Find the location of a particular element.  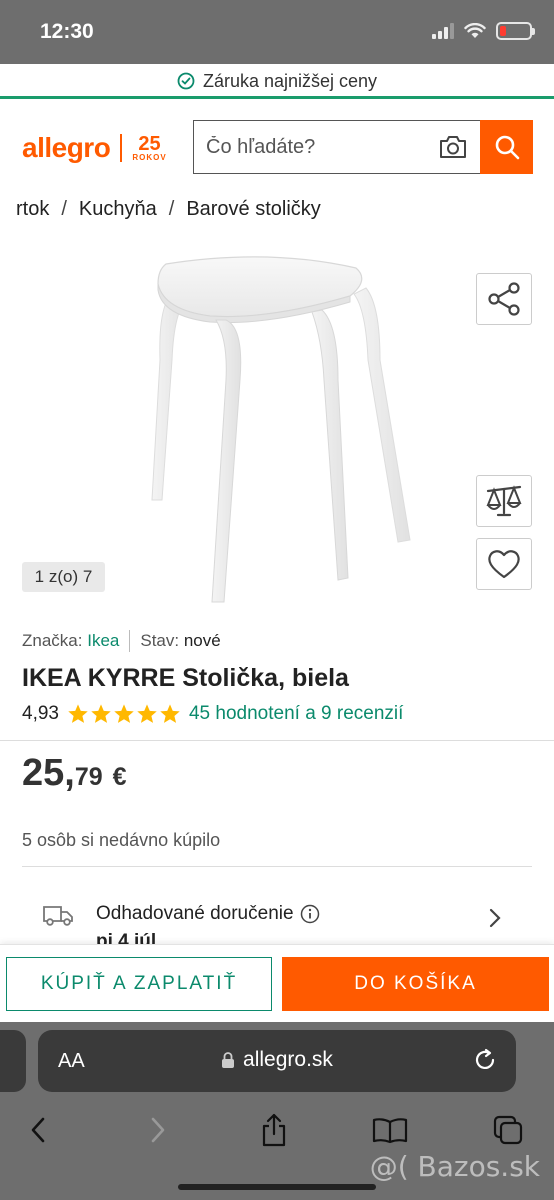

rating-stars is located at coordinates (124, 714).